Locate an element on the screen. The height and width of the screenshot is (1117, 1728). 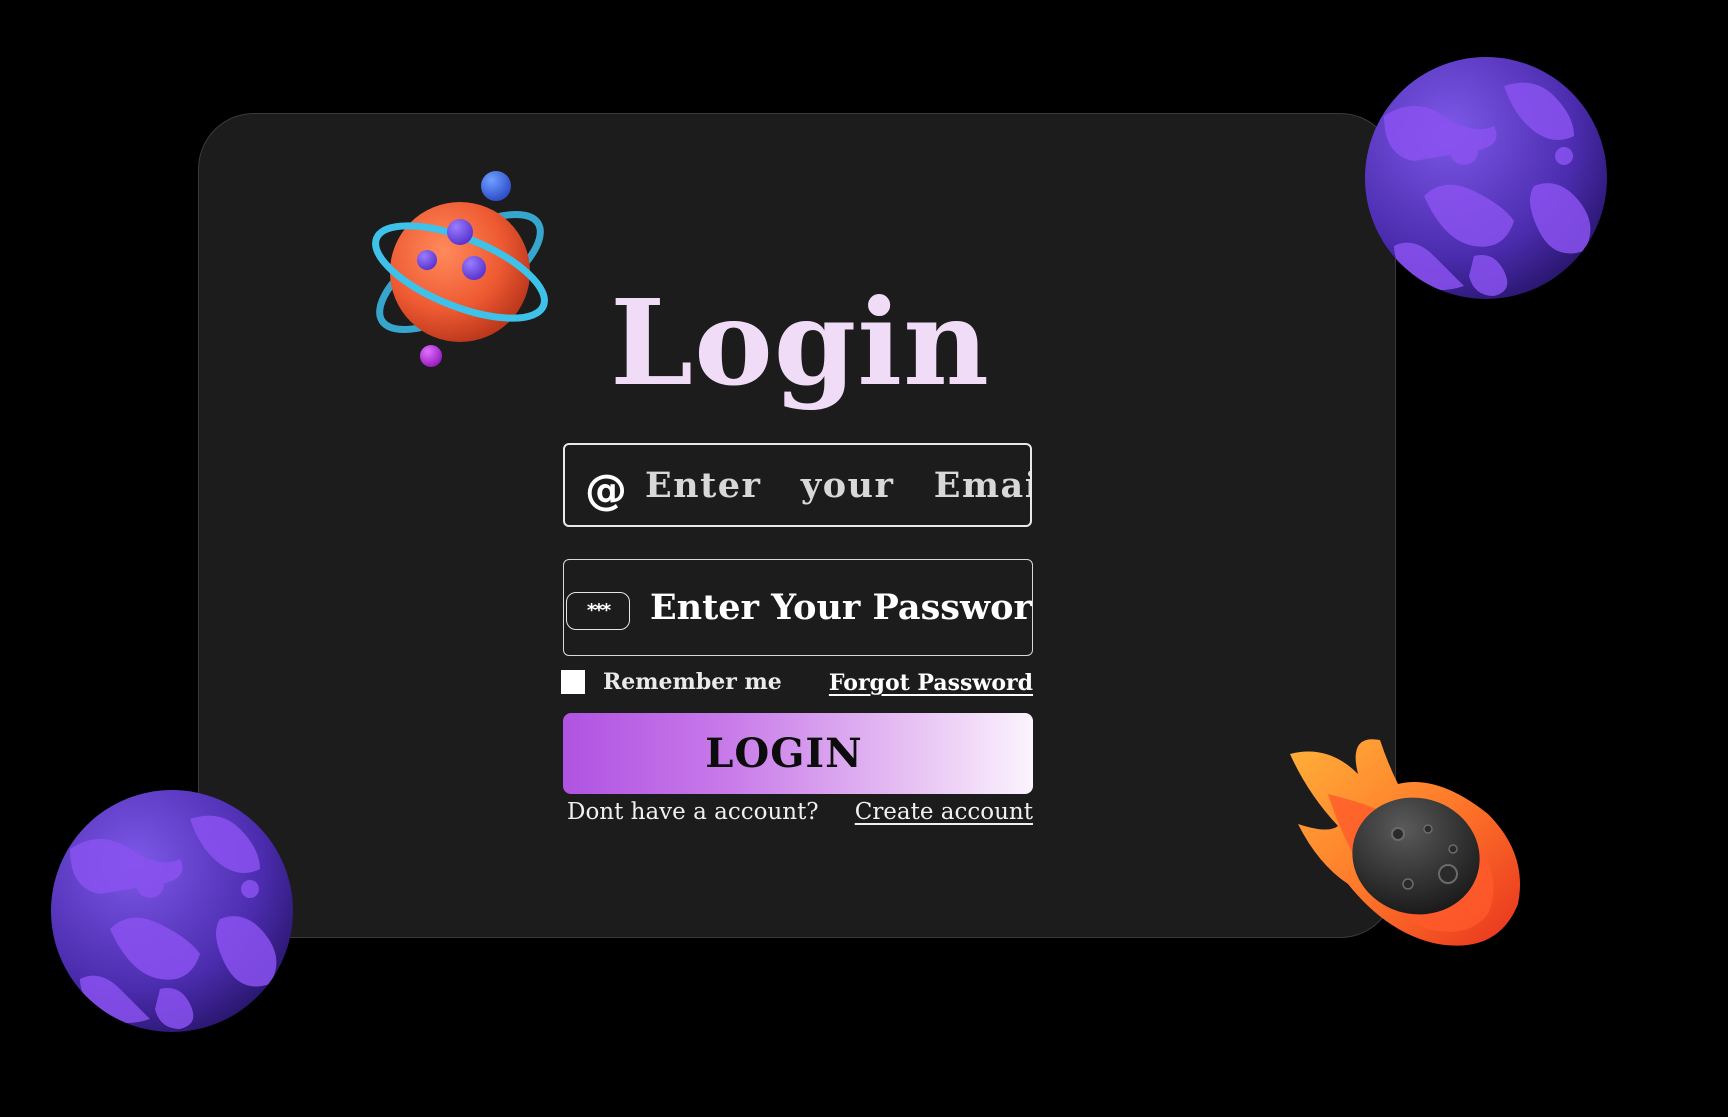
atom-planet-icon is located at coordinates (460, 269).